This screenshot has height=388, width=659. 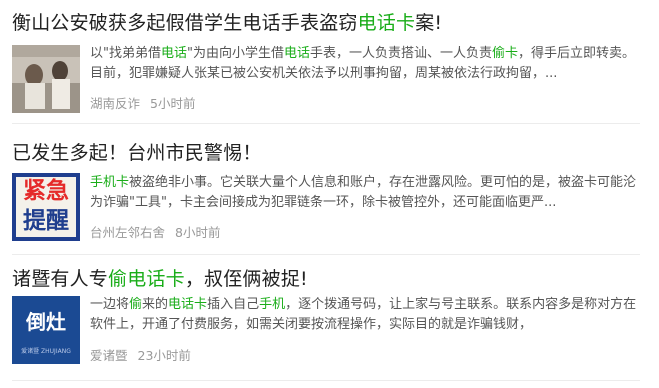 I want to click on source-name: 爱诸暨, so click(x=109, y=355).